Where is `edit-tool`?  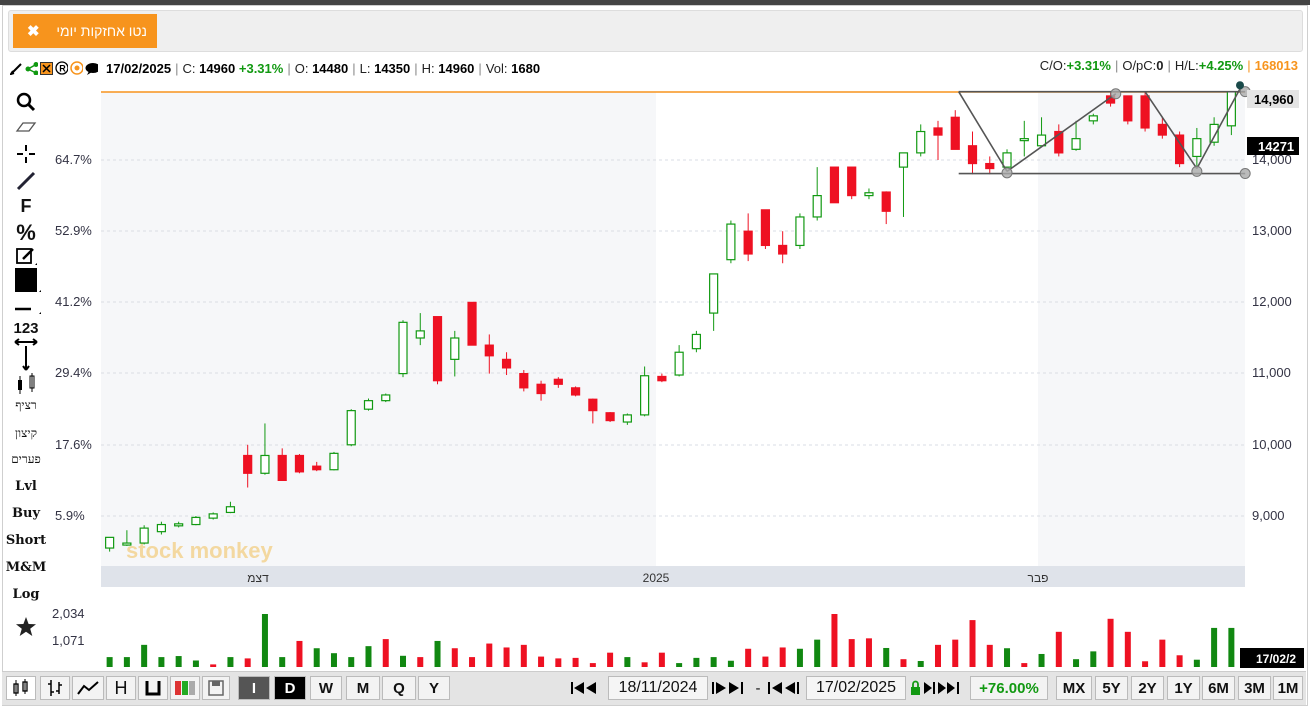 edit-tool is located at coordinates (26, 258).